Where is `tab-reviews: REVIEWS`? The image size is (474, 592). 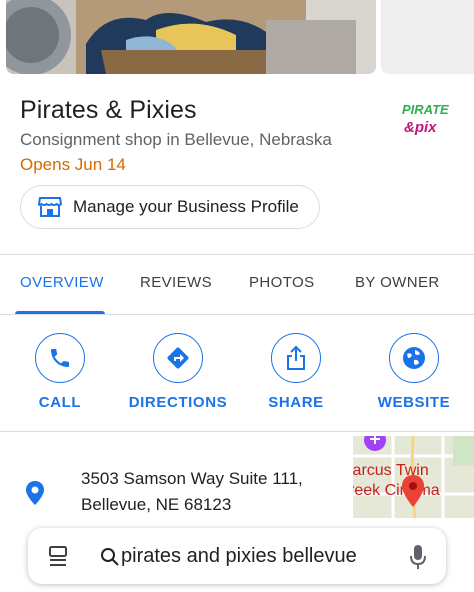
tab-reviews: REVIEWS is located at coordinates (176, 282).